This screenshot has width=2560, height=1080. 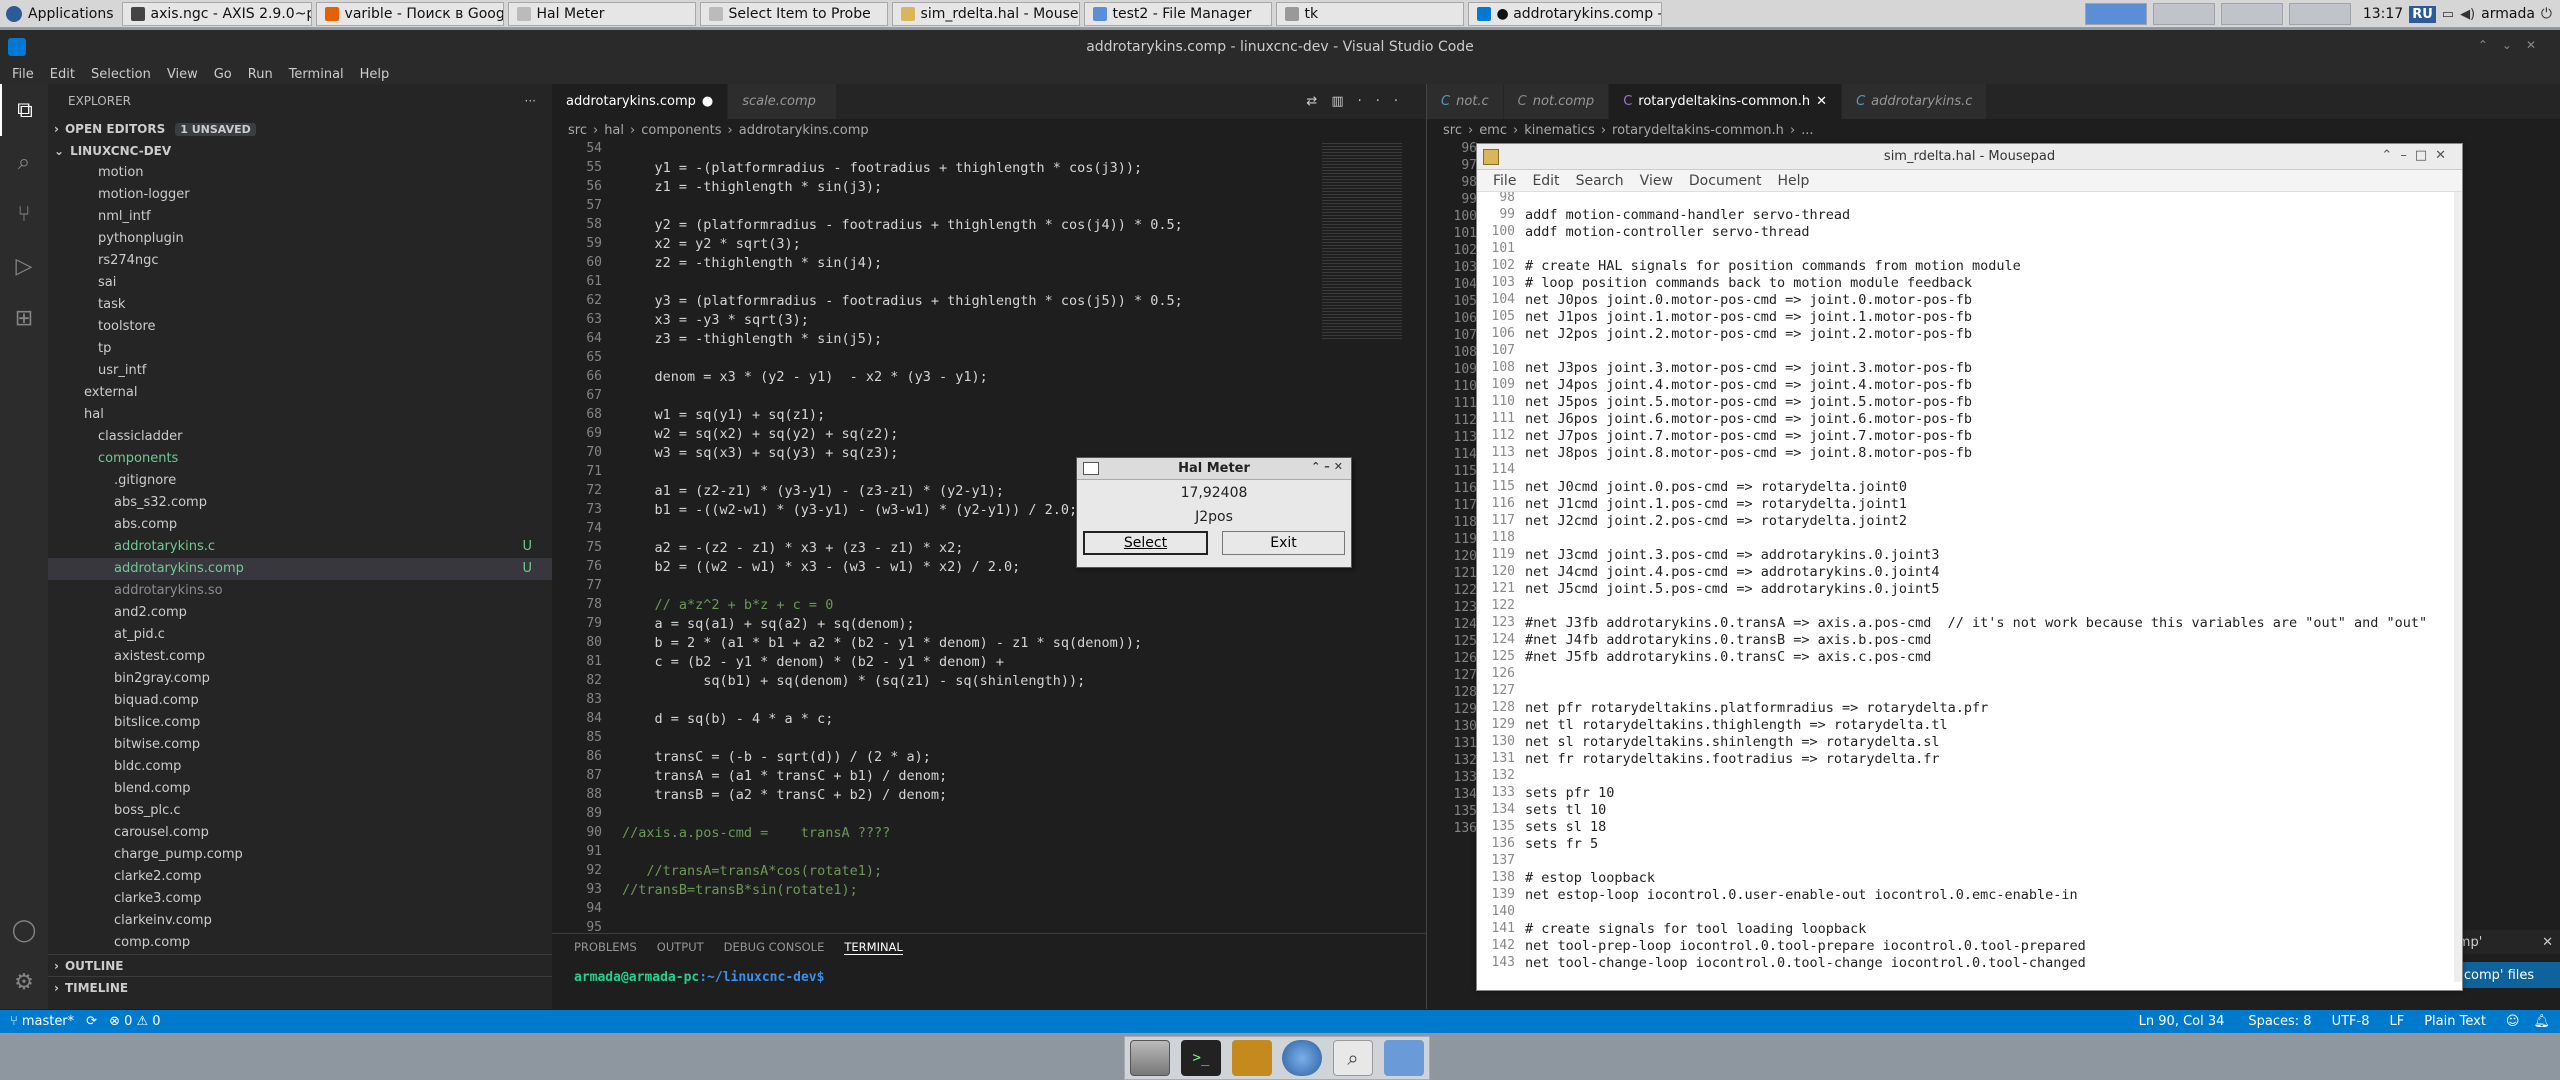 What do you see at coordinates (1793, 181) in the screenshot?
I see `mousepad-menu-help: Help` at bounding box center [1793, 181].